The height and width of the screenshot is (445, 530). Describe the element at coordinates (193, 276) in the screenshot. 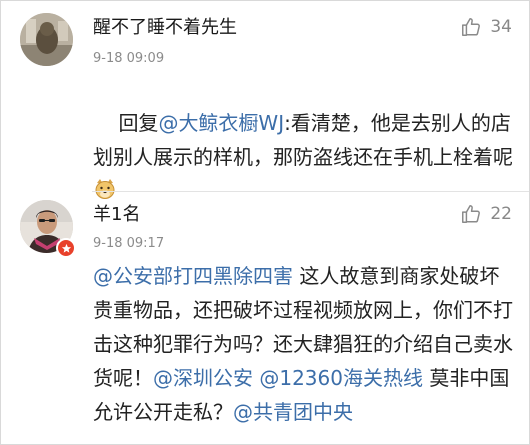

I see `mention-link: @公安部打四黑除四害` at that location.